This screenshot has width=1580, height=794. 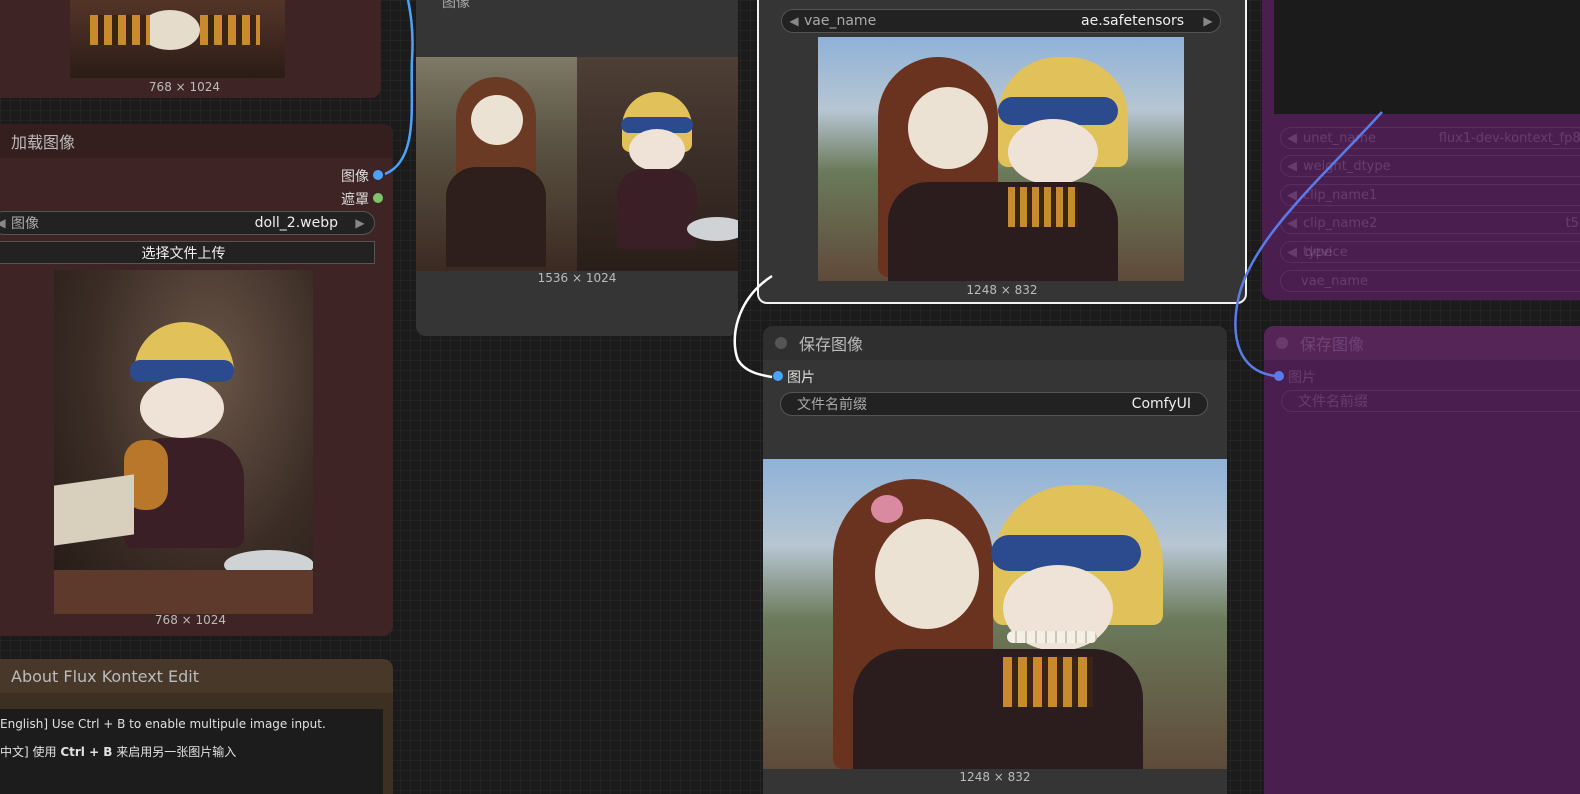 What do you see at coordinates (355, 200) in the screenshot?
I see `output-mask-label: 遮罩` at bounding box center [355, 200].